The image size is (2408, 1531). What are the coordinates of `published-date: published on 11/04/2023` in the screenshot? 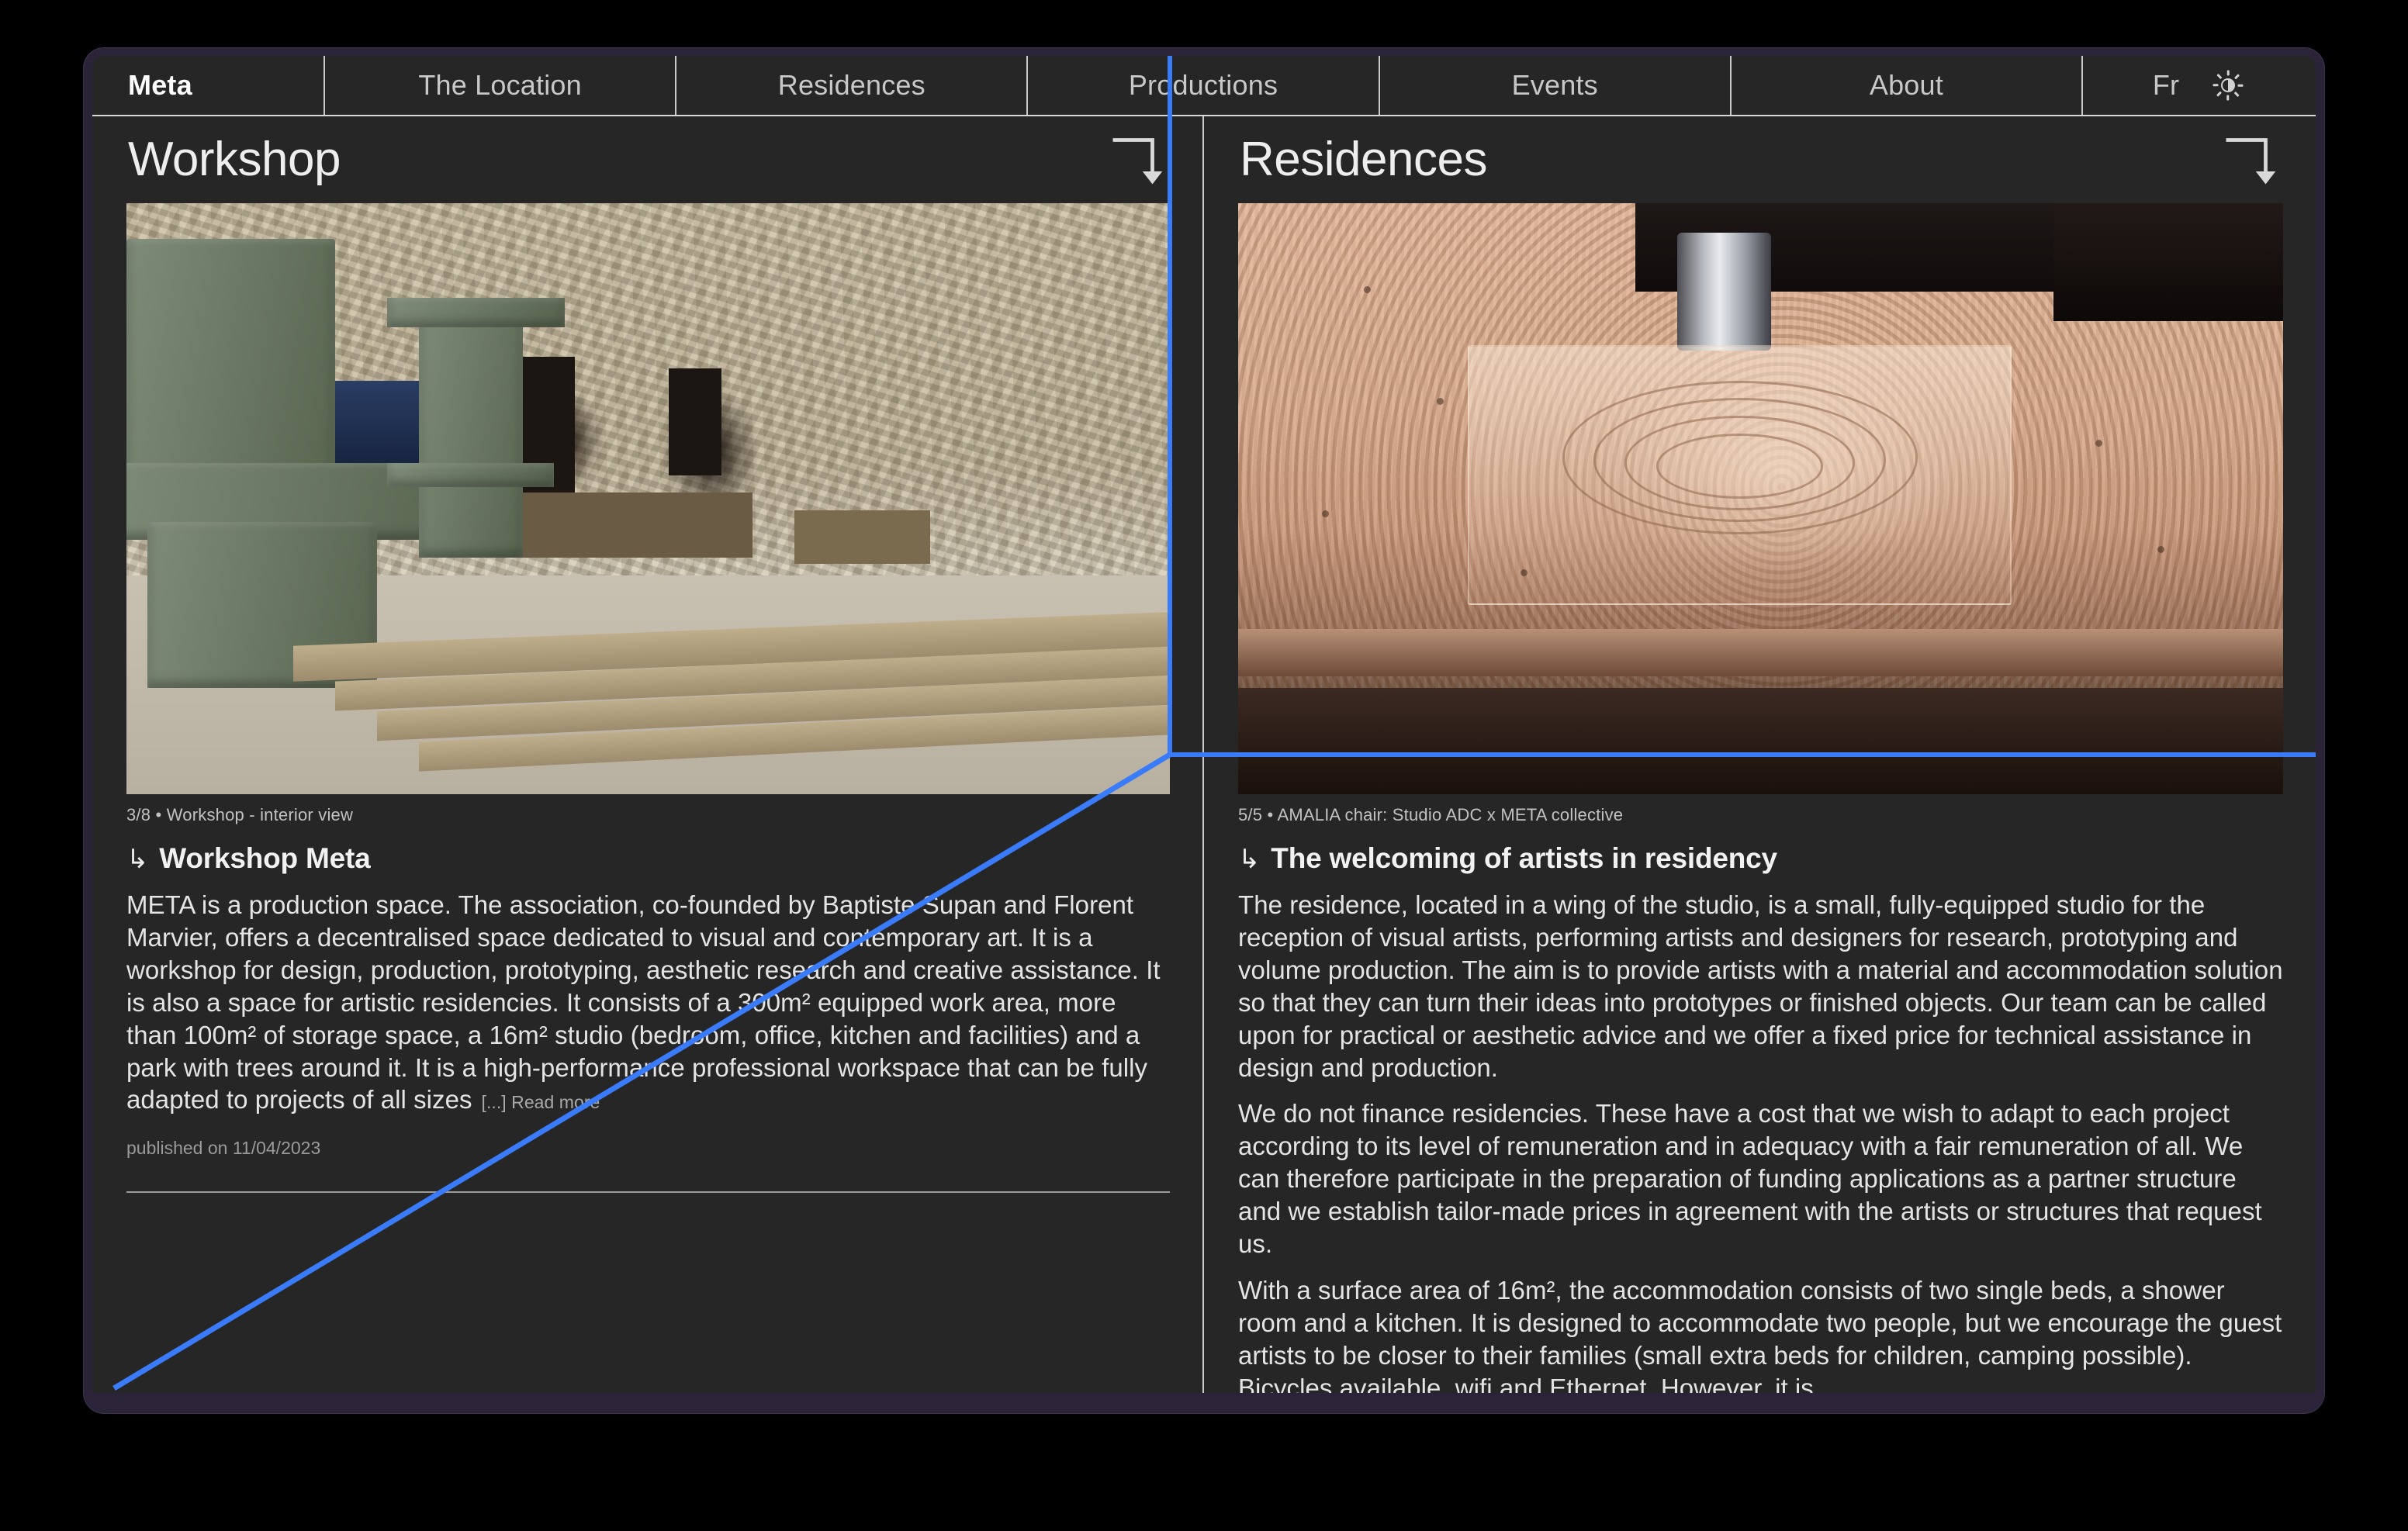 It's located at (223, 1148).